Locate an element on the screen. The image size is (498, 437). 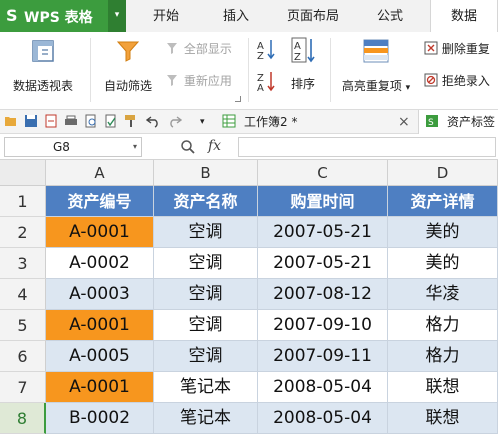
auto-filter-label: 自动筛选 is located at coordinates (127, 86).